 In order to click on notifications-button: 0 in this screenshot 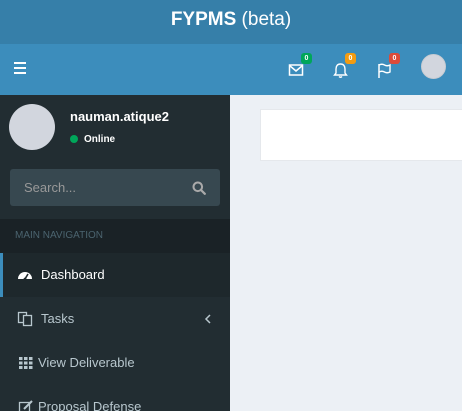, I will do `click(343, 67)`.